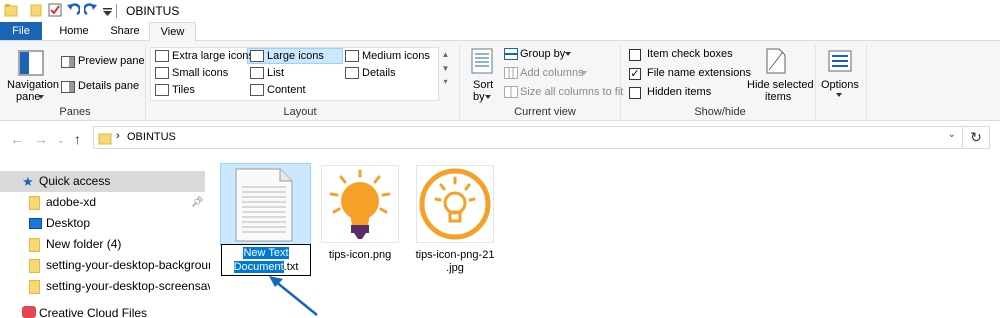  What do you see at coordinates (61, 140) in the screenshot?
I see `recent-locations-chevron-icon: ⌄` at bounding box center [61, 140].